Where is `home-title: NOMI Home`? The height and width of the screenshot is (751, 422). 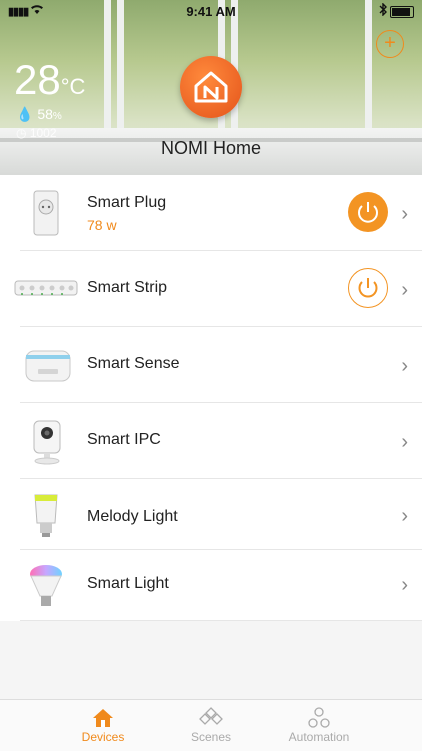 home-title: NOMI Home is located at coordinates (210, 148).